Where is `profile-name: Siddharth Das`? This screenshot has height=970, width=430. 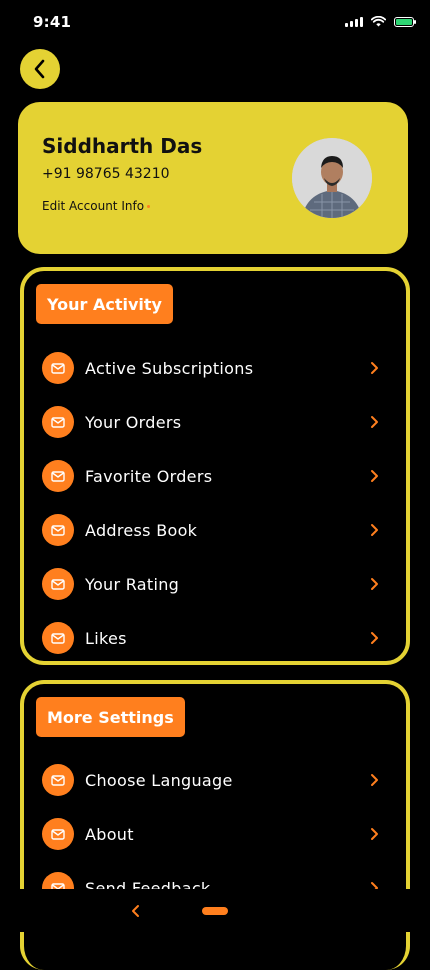
profile-name: Siddharth Das is located at coordinates (122, 146).